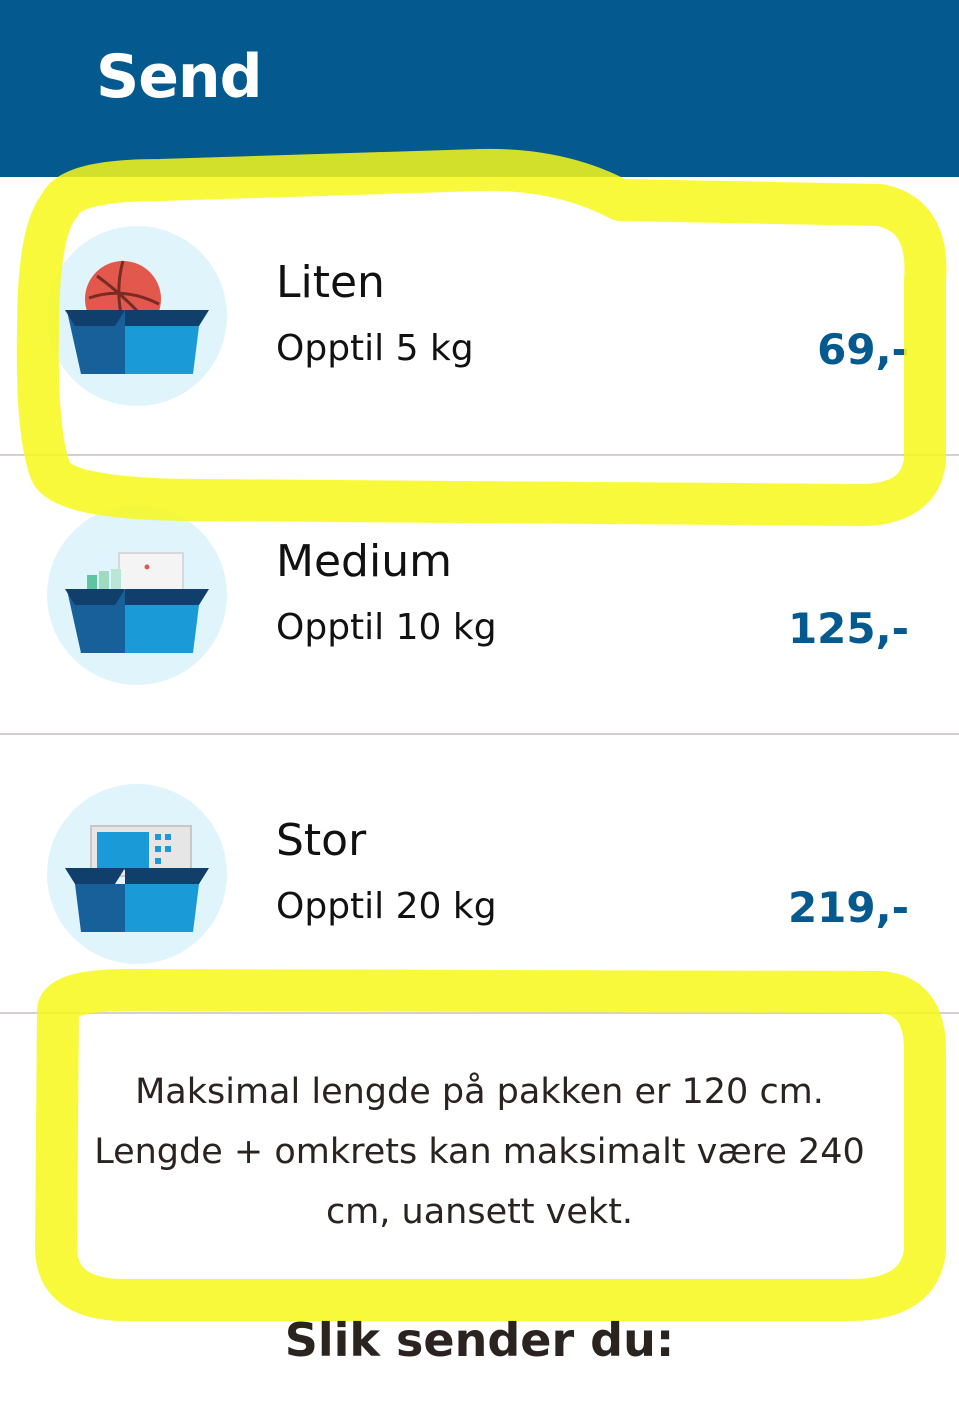 Image resolution: width=959 pixels, height=1413 pixels. I want to click on package-price: 125,-, so click(848, 628).